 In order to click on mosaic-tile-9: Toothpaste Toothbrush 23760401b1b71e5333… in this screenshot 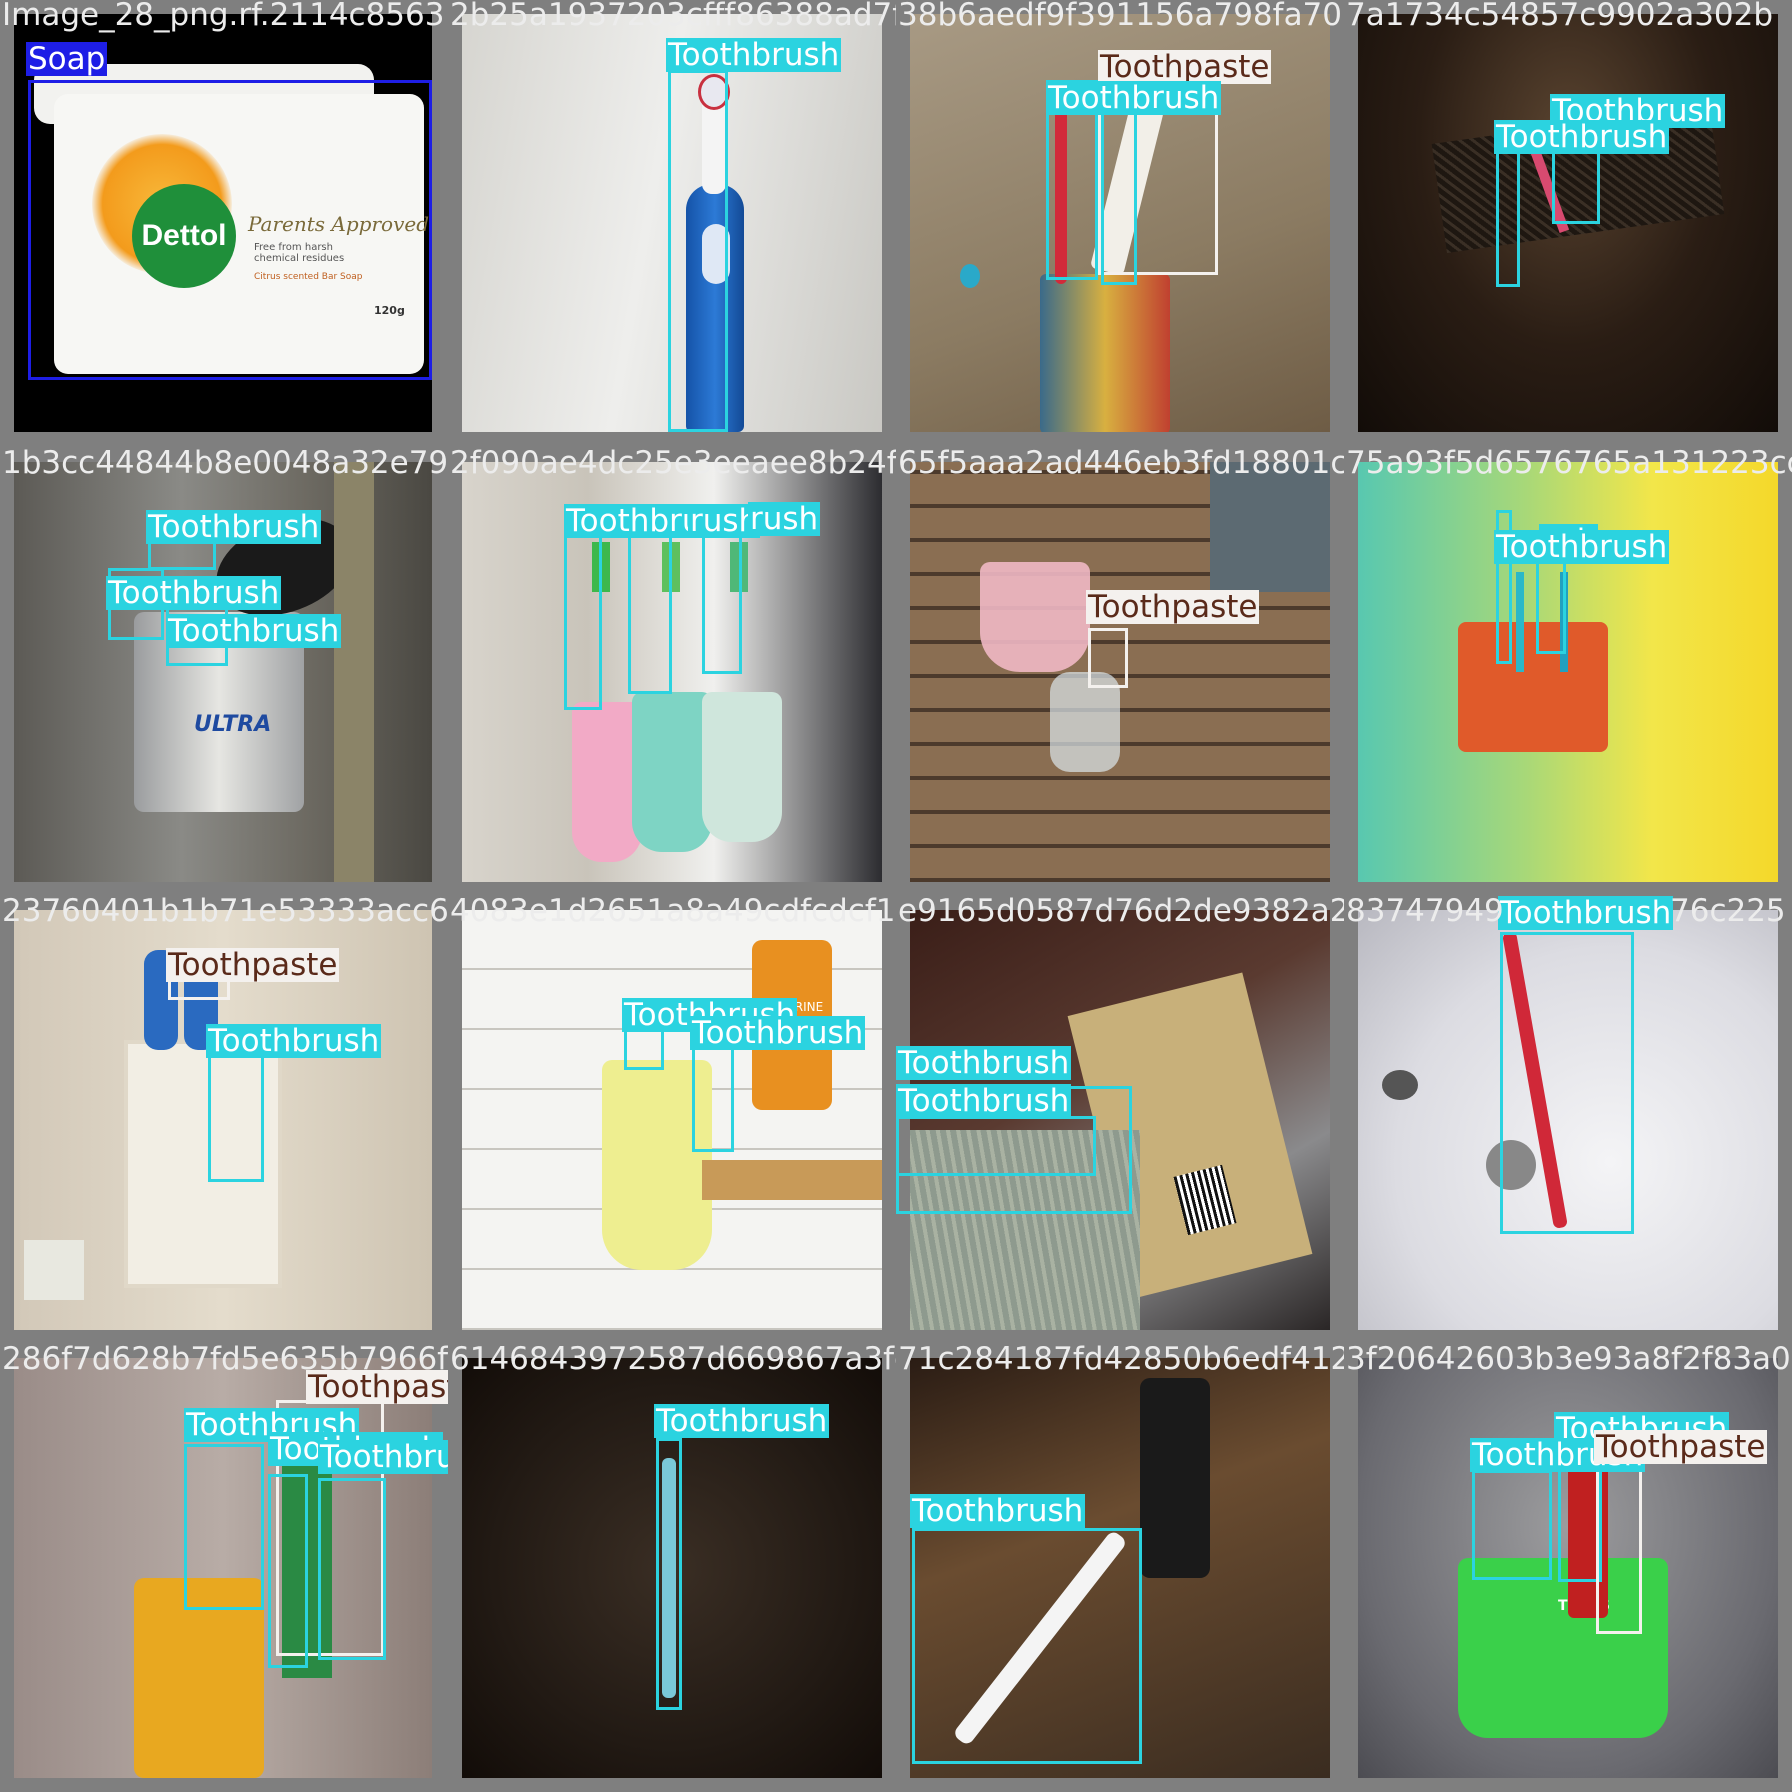, I will do `click(224, 1120)`.